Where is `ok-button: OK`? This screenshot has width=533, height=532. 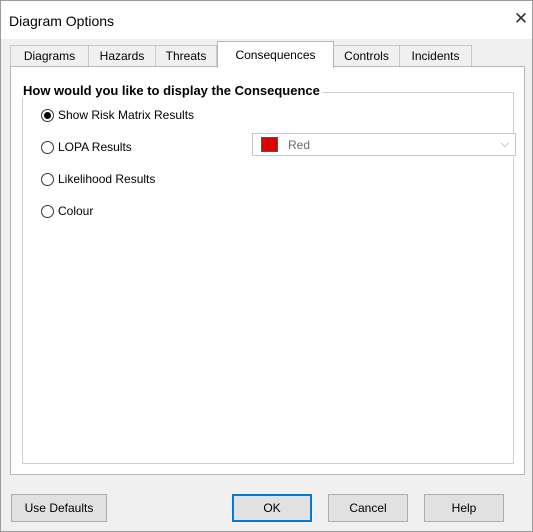
ok-button: OK is located at coordinates (272, 508).